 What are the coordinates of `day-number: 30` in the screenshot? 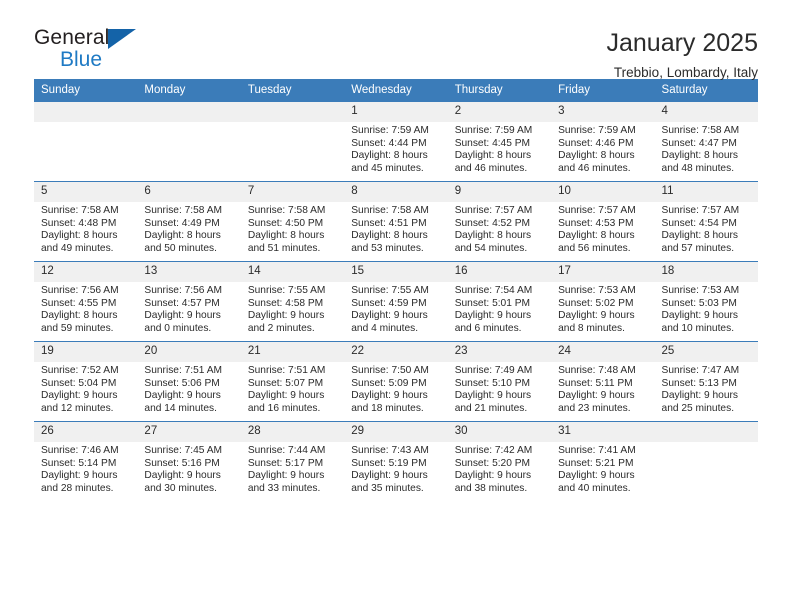 It's located at (499, 432).